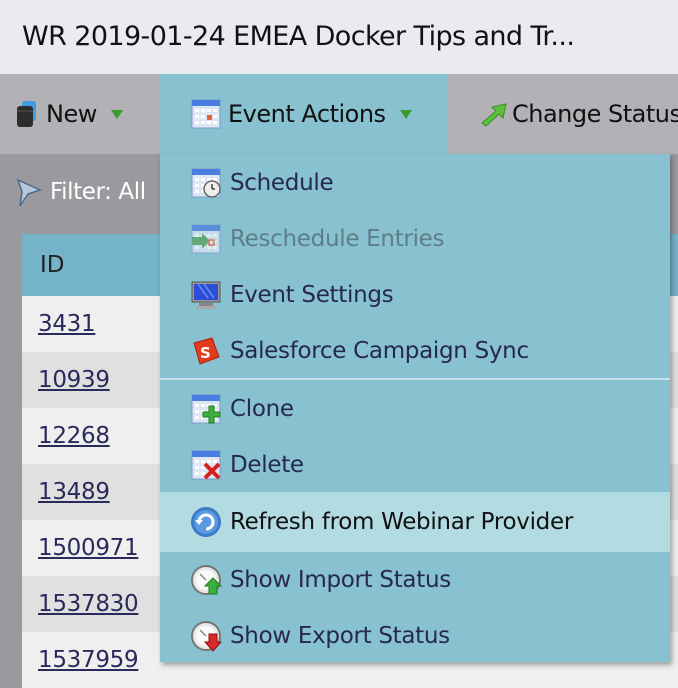  Describe the element at coordinates (312, 295) in the screenshot. I see `menu-item-label: Event Settings` at that location.